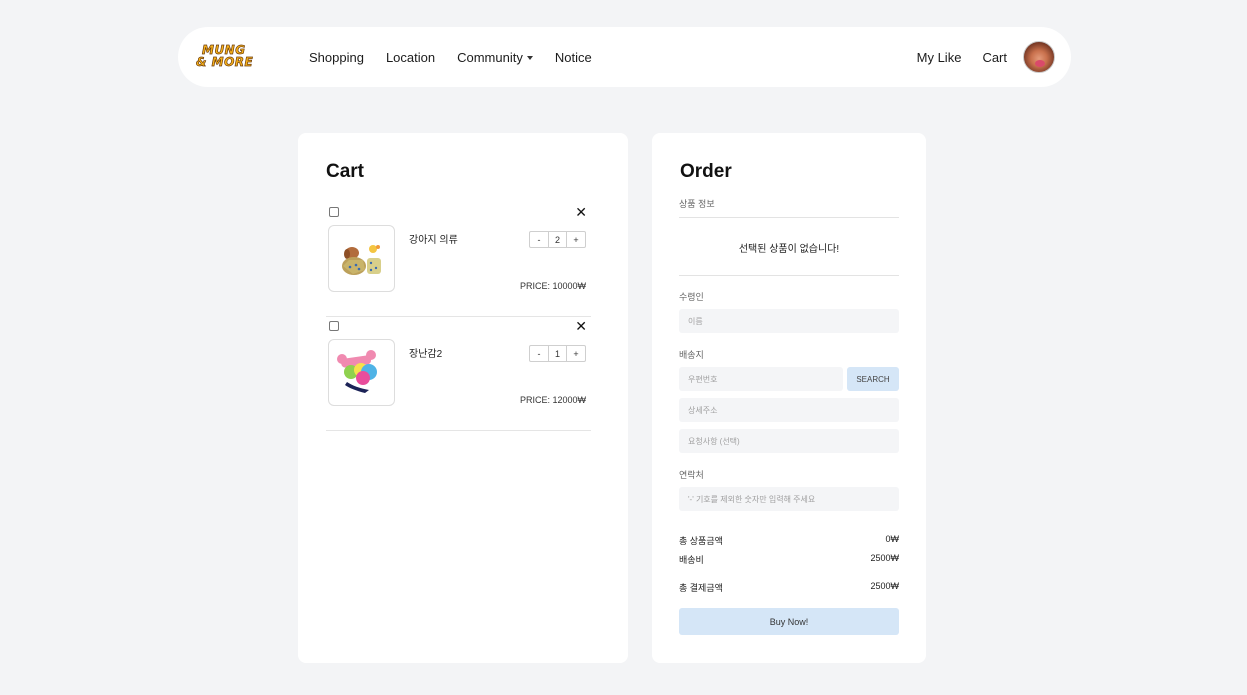 The width and height of the screenshot is (1247, 695). I want to click on recipient-label: 수령인, so click(691, 297).